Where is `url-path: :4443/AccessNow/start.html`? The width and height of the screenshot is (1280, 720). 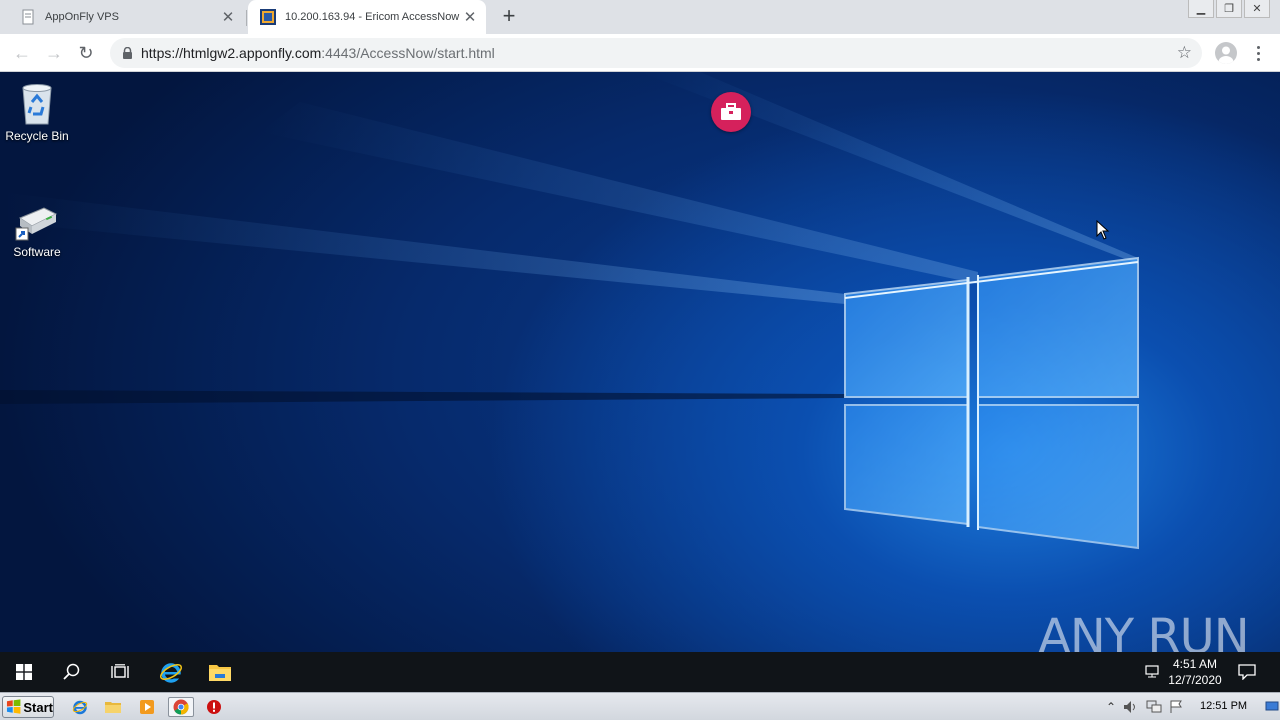
url-path: :4443/AccessNow/start.html is located at coordinates (408, 53).